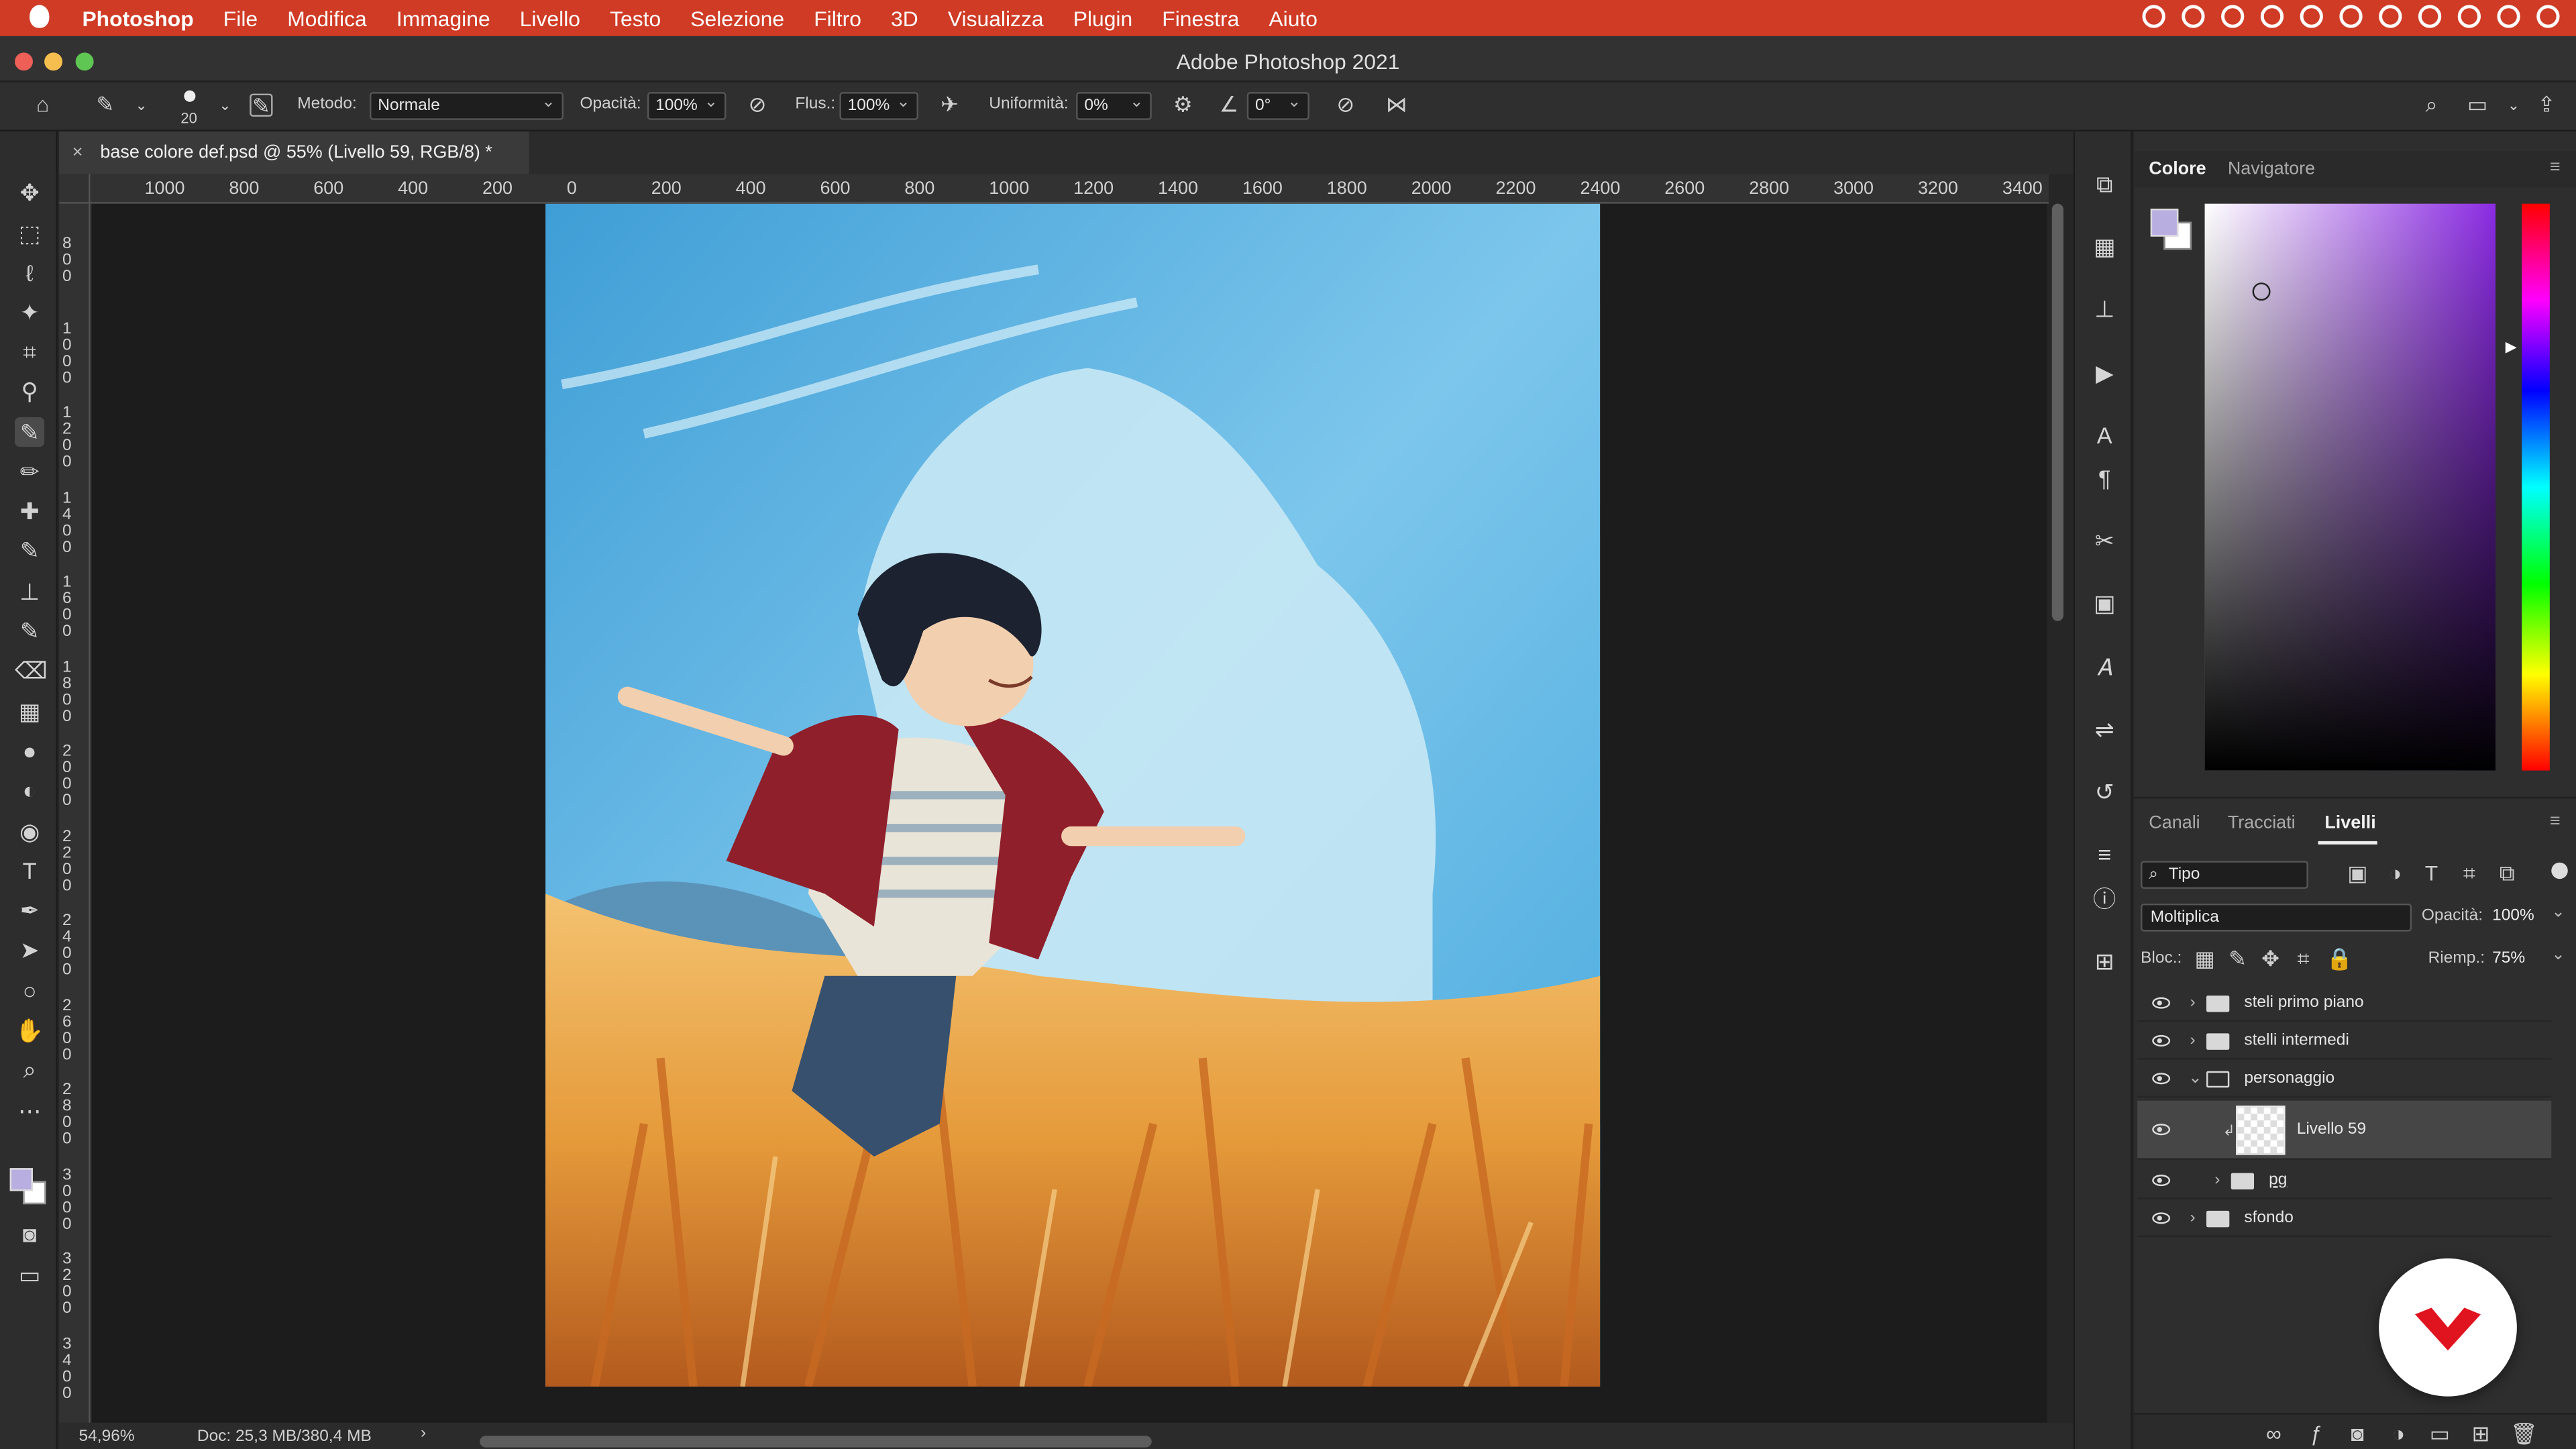 The height and width of the screenshot is (1449, 2576). I want to click on method-select: Normale, so click(467, 105).